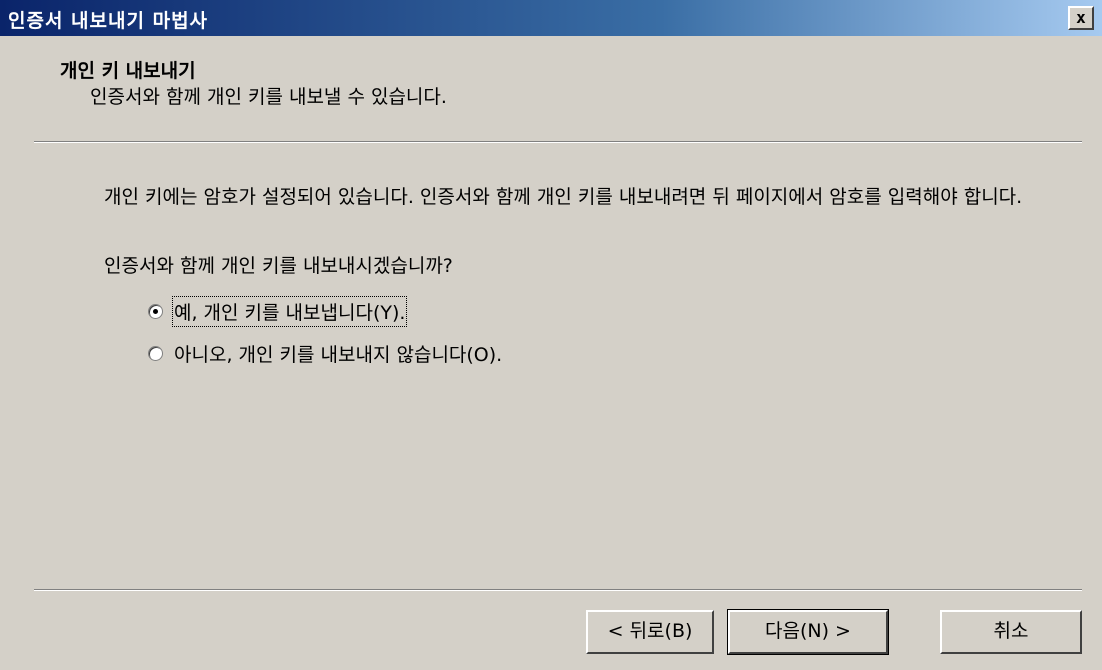  I want to click on close-icon: x, so click(1081, 17).